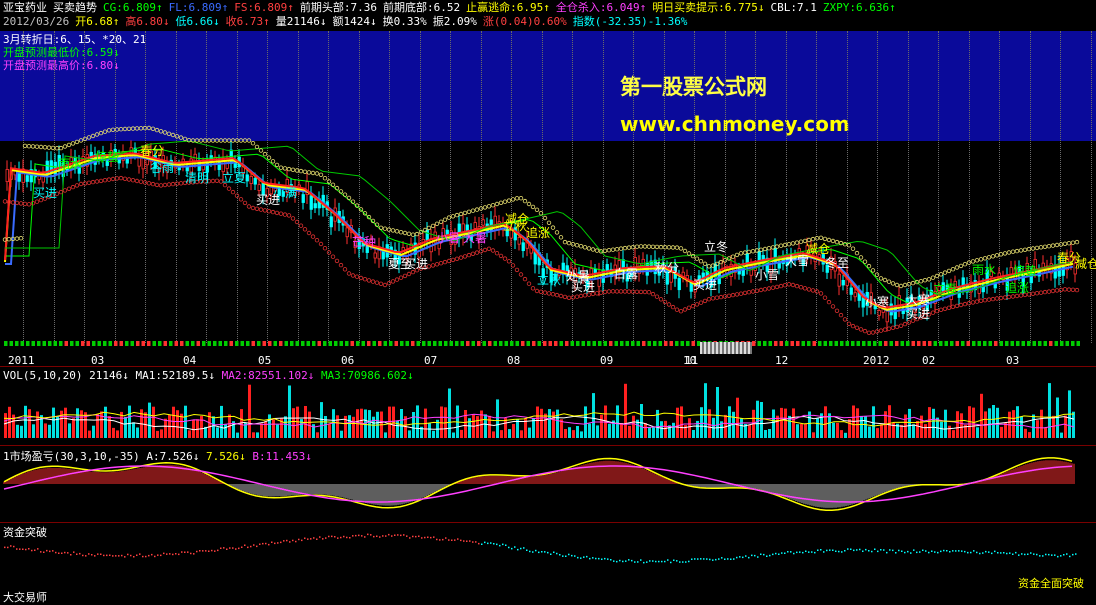 The height and width of the screenshot is (605, 1096). I want to click on scroll-indicator, so click(726, 348).